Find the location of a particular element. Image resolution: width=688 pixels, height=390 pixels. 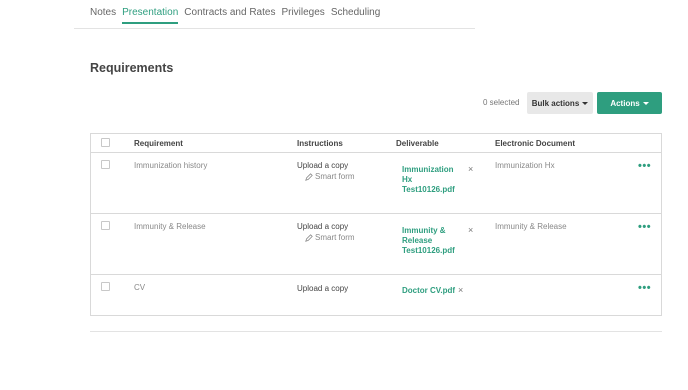

deliverable-line: Release is located at coordinates (417, 240).